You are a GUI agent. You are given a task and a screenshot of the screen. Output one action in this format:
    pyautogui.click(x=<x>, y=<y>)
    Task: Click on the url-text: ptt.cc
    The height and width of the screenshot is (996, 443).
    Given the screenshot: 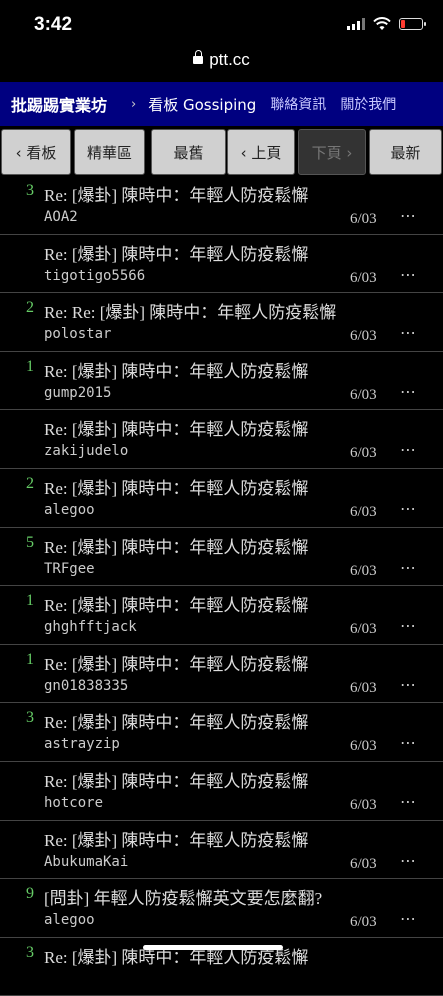 What is the action you would take?
    pyautogui.click(x=229, y=59)
    